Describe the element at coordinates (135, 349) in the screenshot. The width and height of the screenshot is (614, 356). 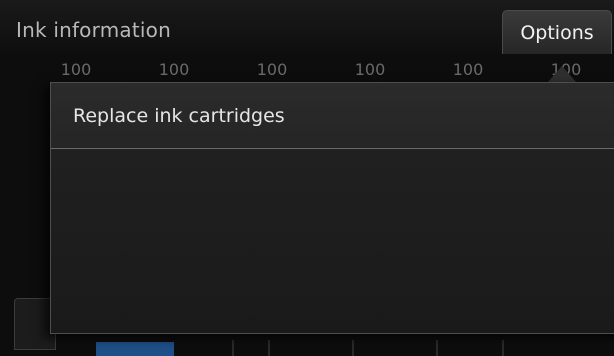
I see `cartridge-bar-blue` at that location.